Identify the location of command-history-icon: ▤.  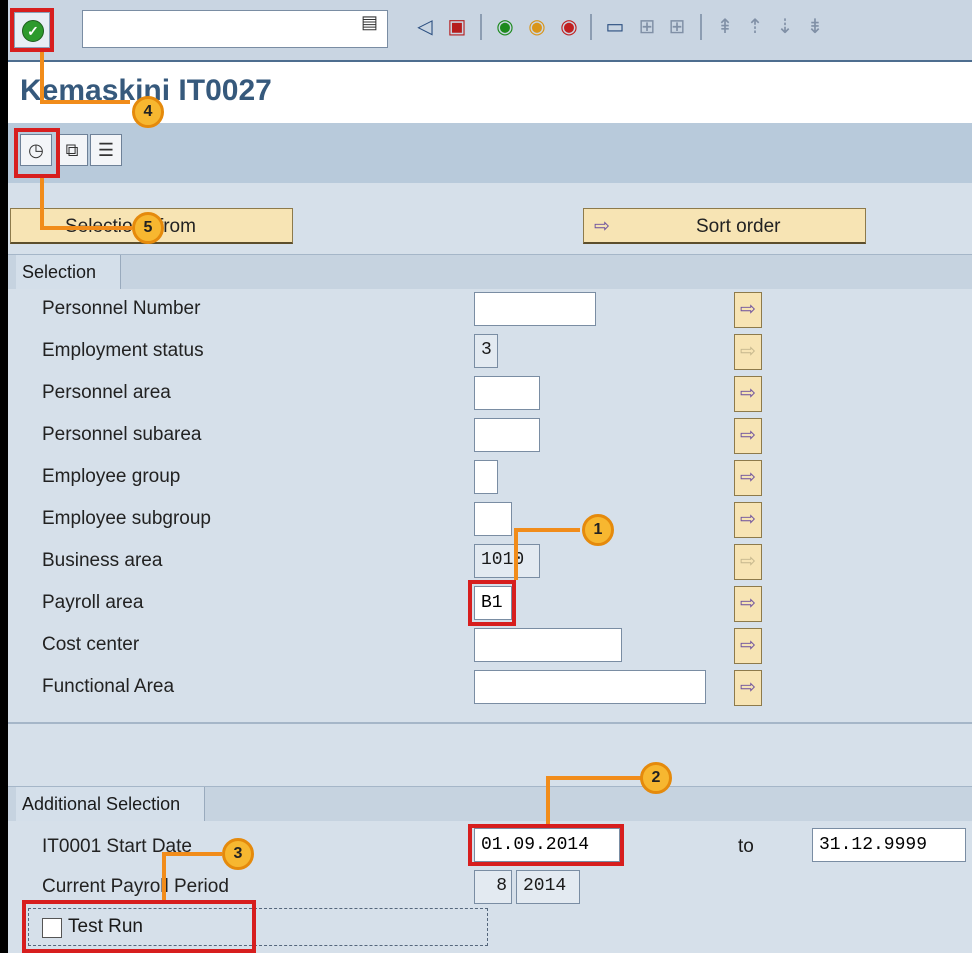
(369, 22).